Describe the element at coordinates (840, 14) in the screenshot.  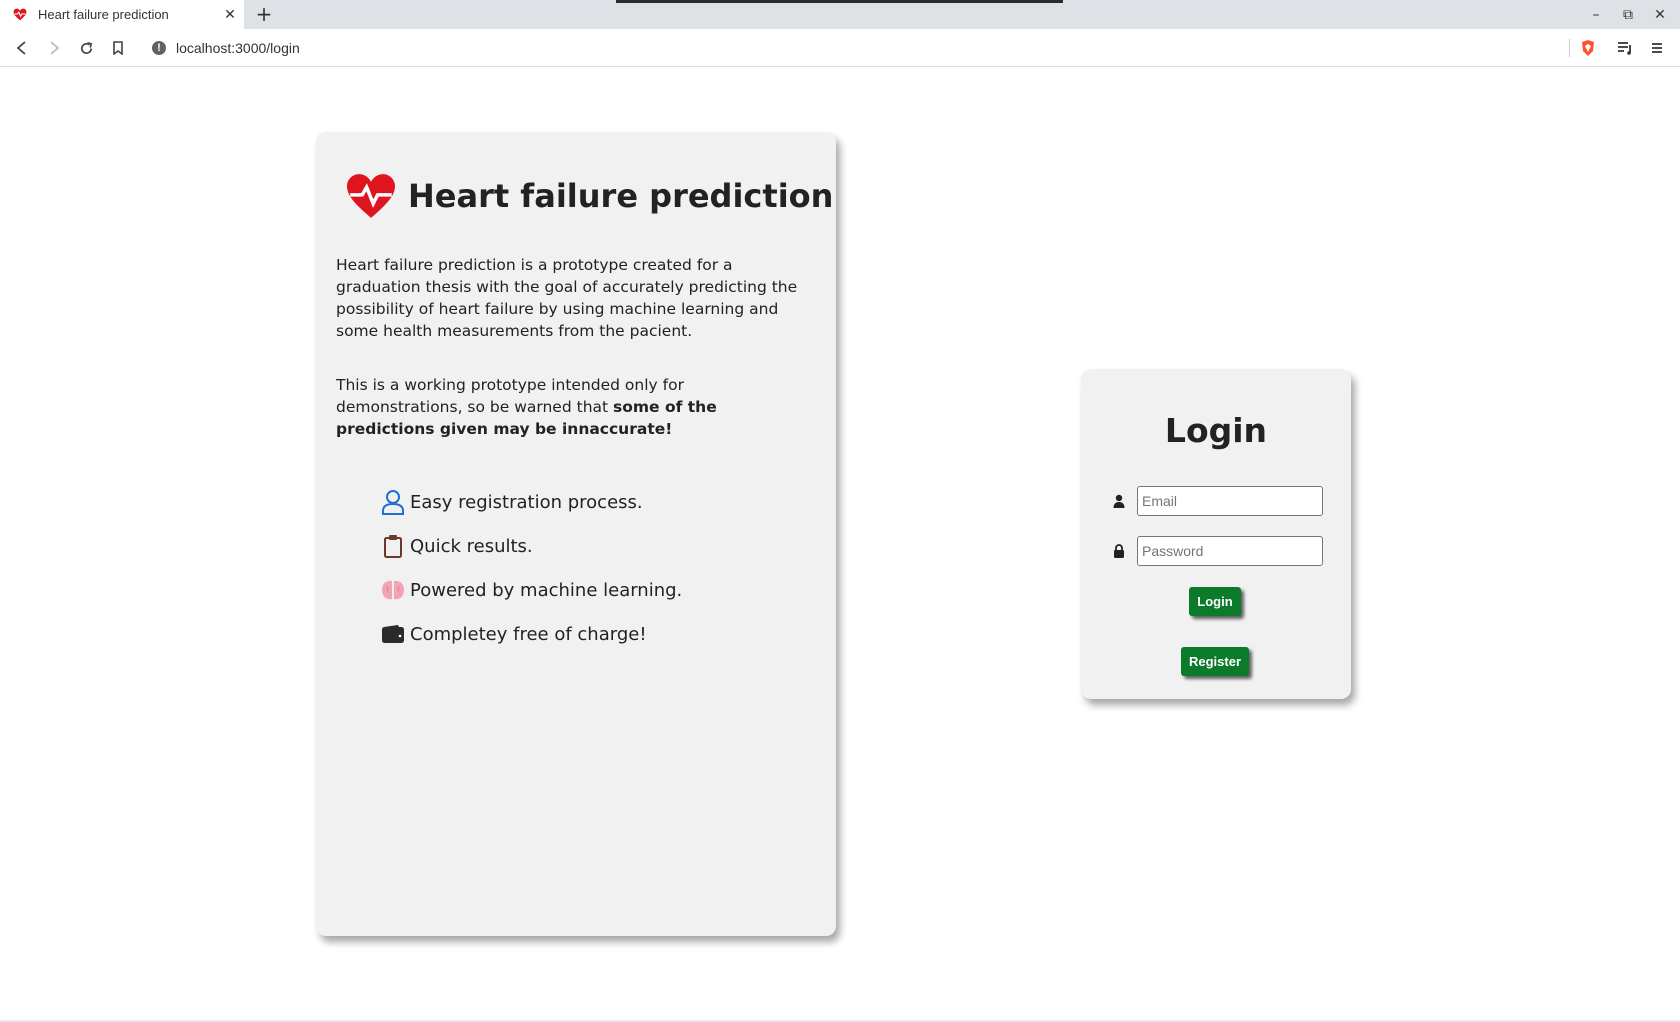
I see `tab-strip: Heart failure prediction ✕ + – ⧉ ✕` at that location.